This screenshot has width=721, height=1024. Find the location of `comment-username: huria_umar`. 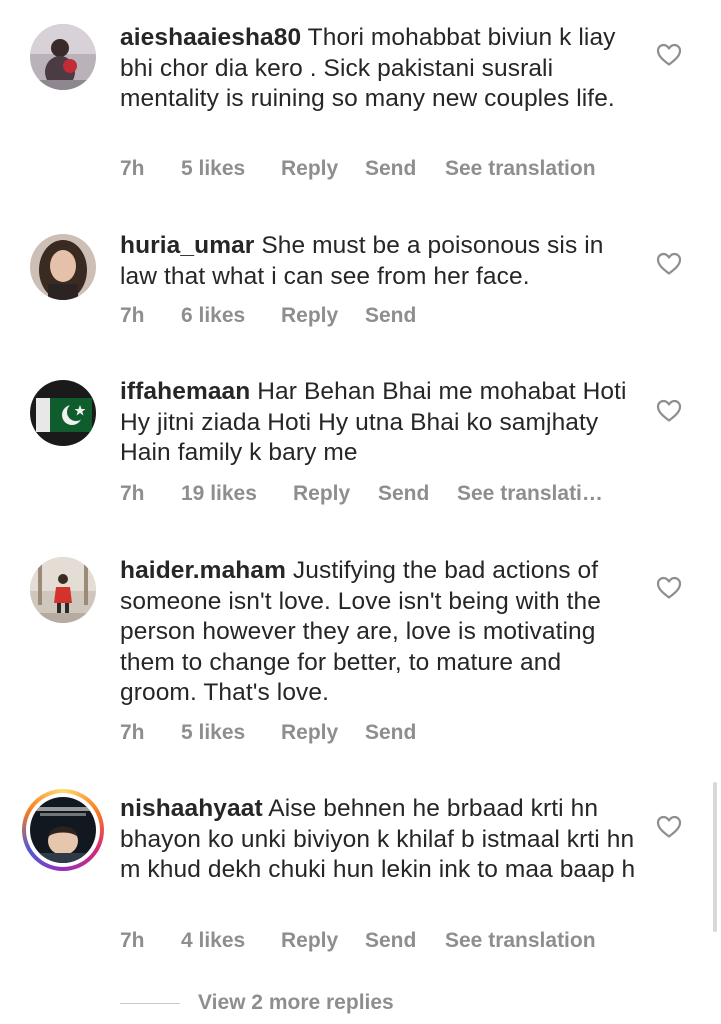

comment-username: huria_umar is located at coordinates (187, 245).